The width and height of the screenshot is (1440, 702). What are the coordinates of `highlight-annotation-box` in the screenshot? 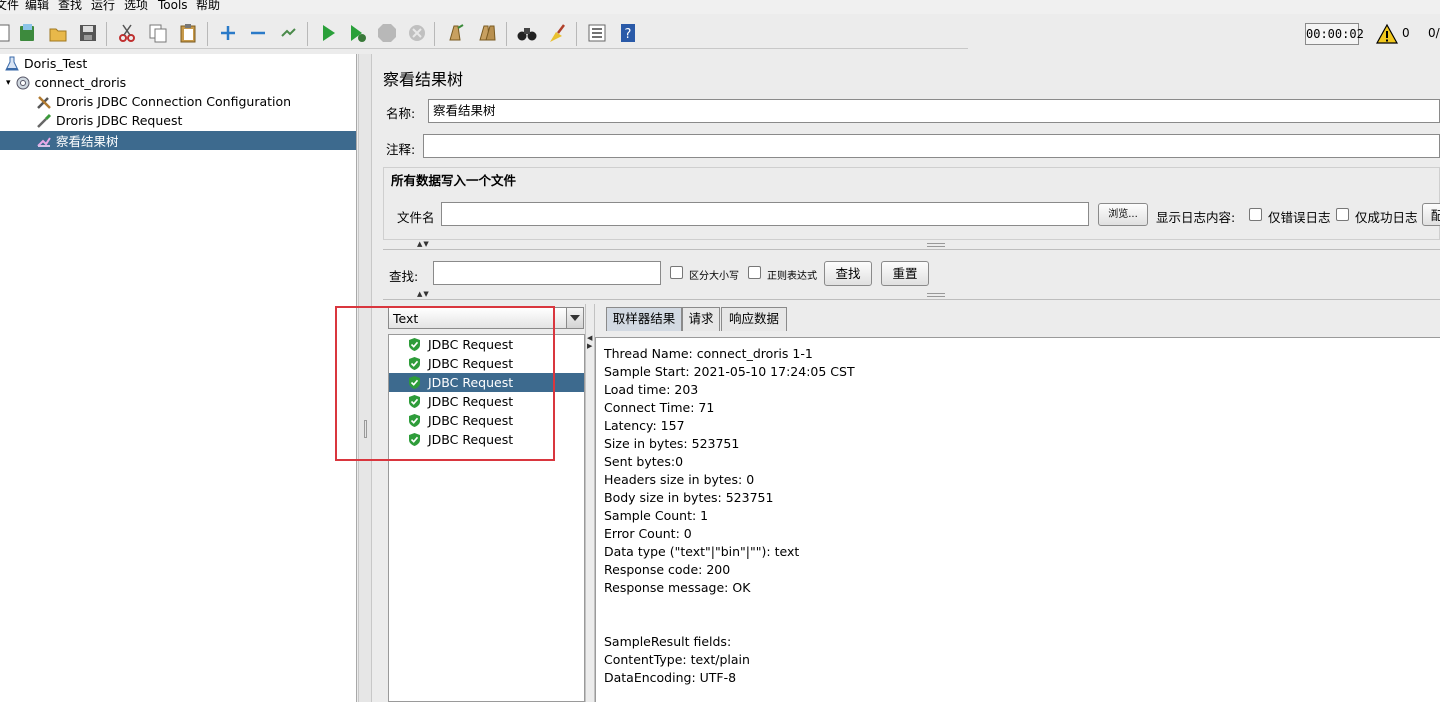 It's located at (445, 383).